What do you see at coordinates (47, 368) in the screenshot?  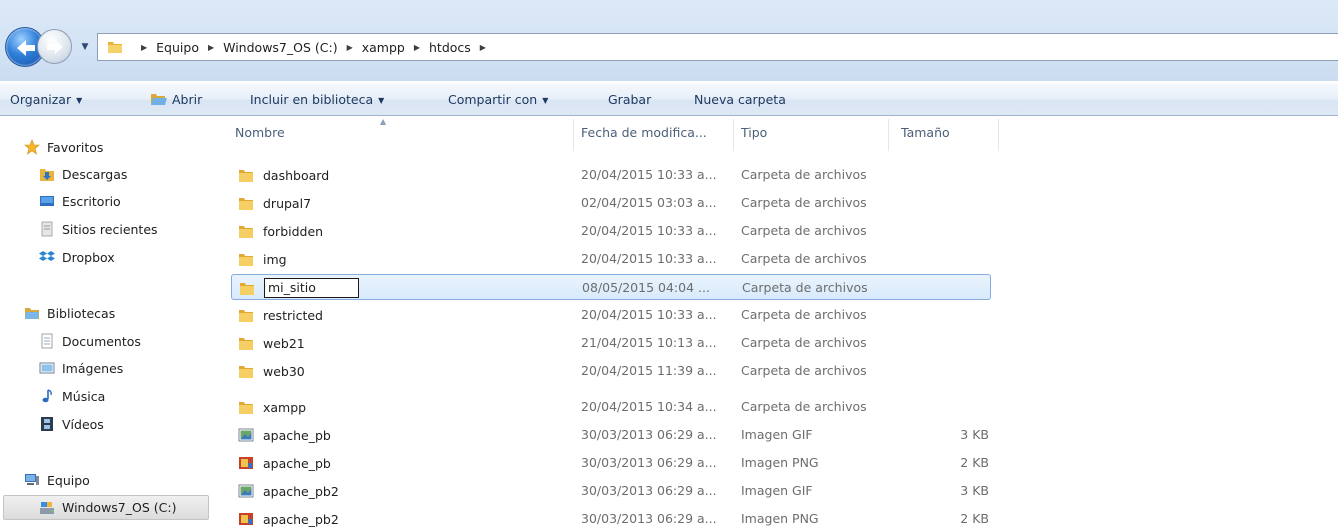 I see `pictures-icon` at bounding box center [47, 368].